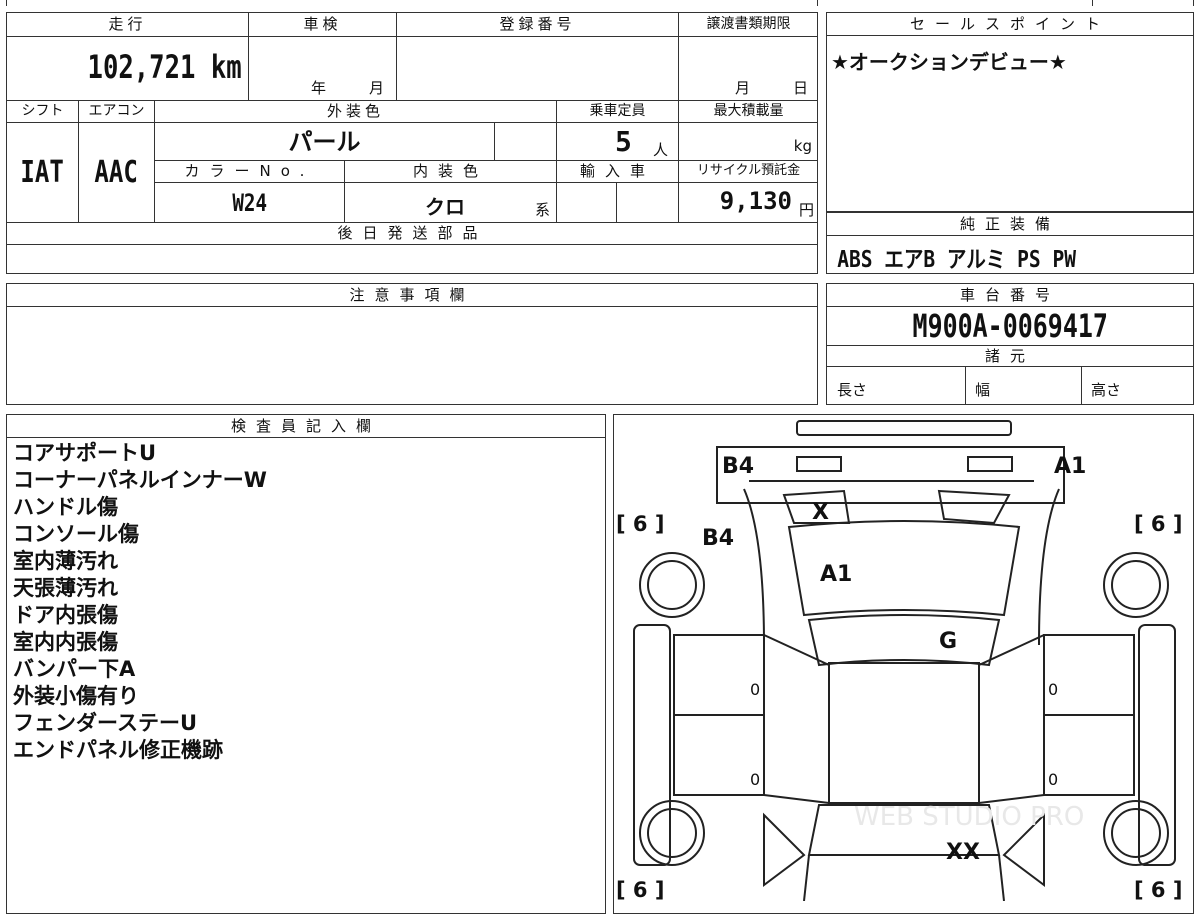 This screenshot has height=914, width=1200. I want to click on specs-row: 長さ 幅 高さ, so click(1010, 386).